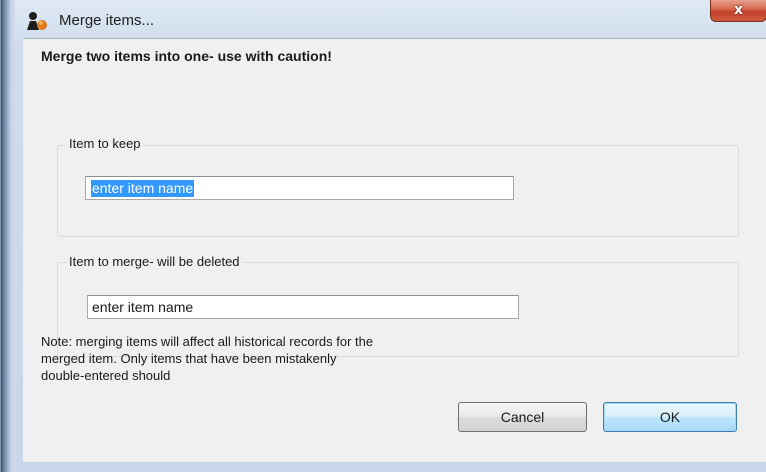  I want to click on item-to-keep-selected-text: enter item name, so click(143, 188).